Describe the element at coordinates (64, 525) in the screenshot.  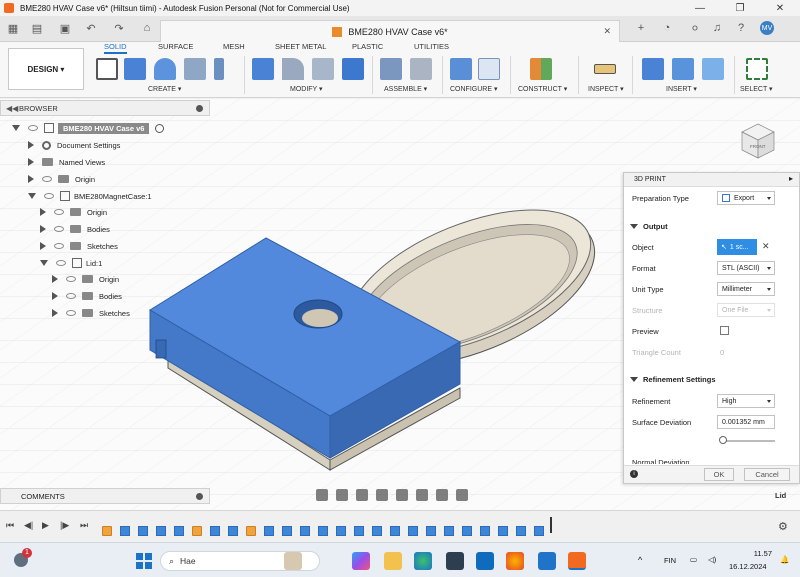
I see `step-forward-icon: |▶` at that location.